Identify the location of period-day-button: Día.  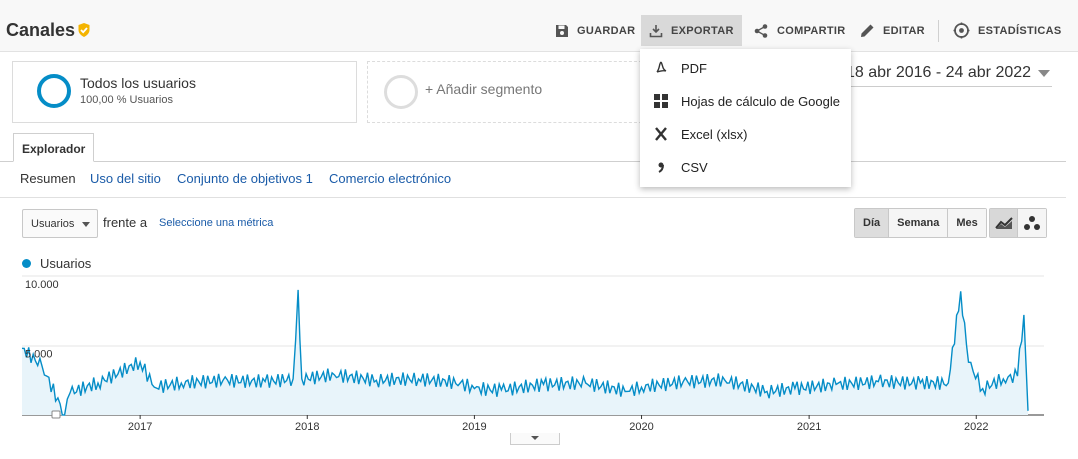
(872, 223).